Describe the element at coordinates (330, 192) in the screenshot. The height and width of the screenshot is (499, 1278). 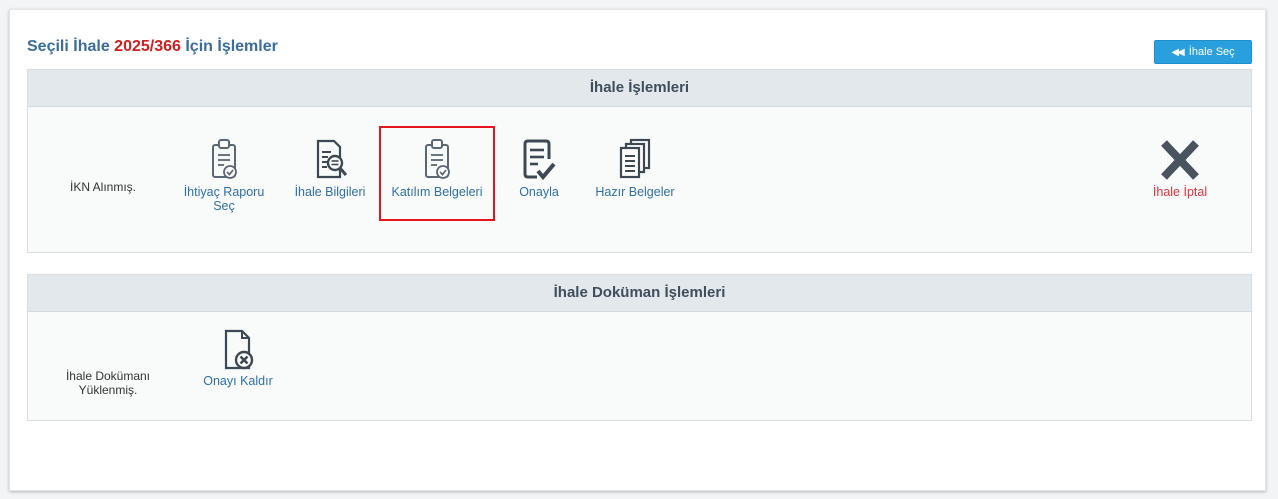
I see `tender-info-label: İhale Bilgileri` at that location.